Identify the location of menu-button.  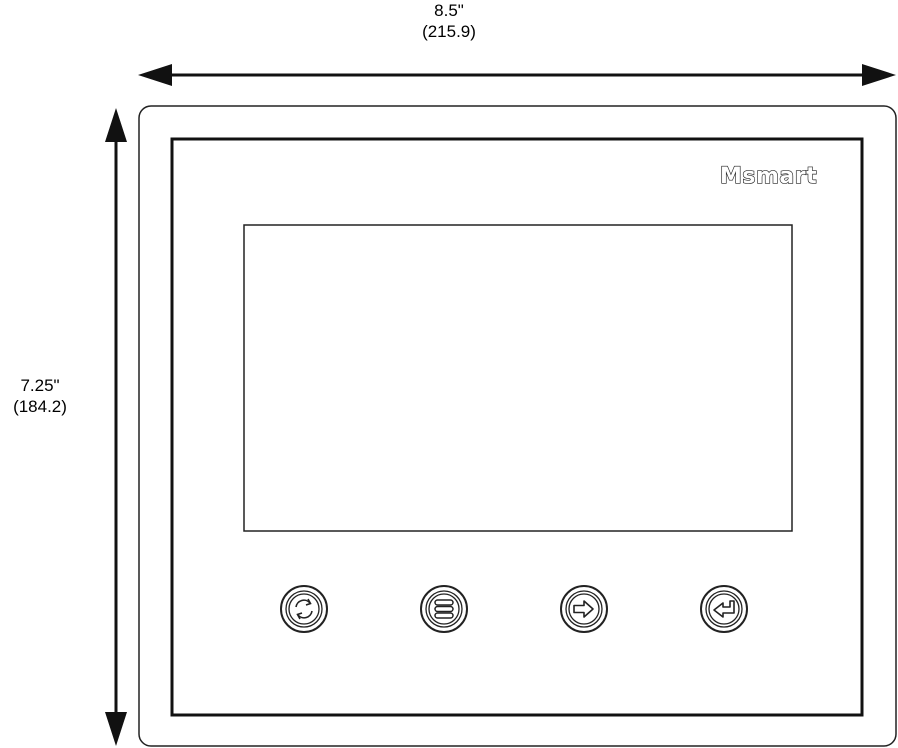
(444, 609).